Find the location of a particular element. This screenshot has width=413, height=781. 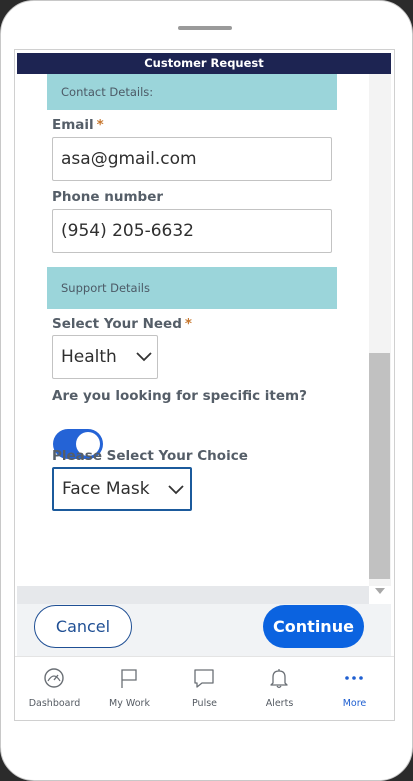

nav-label: My Work is located at coordinates (129, 703).